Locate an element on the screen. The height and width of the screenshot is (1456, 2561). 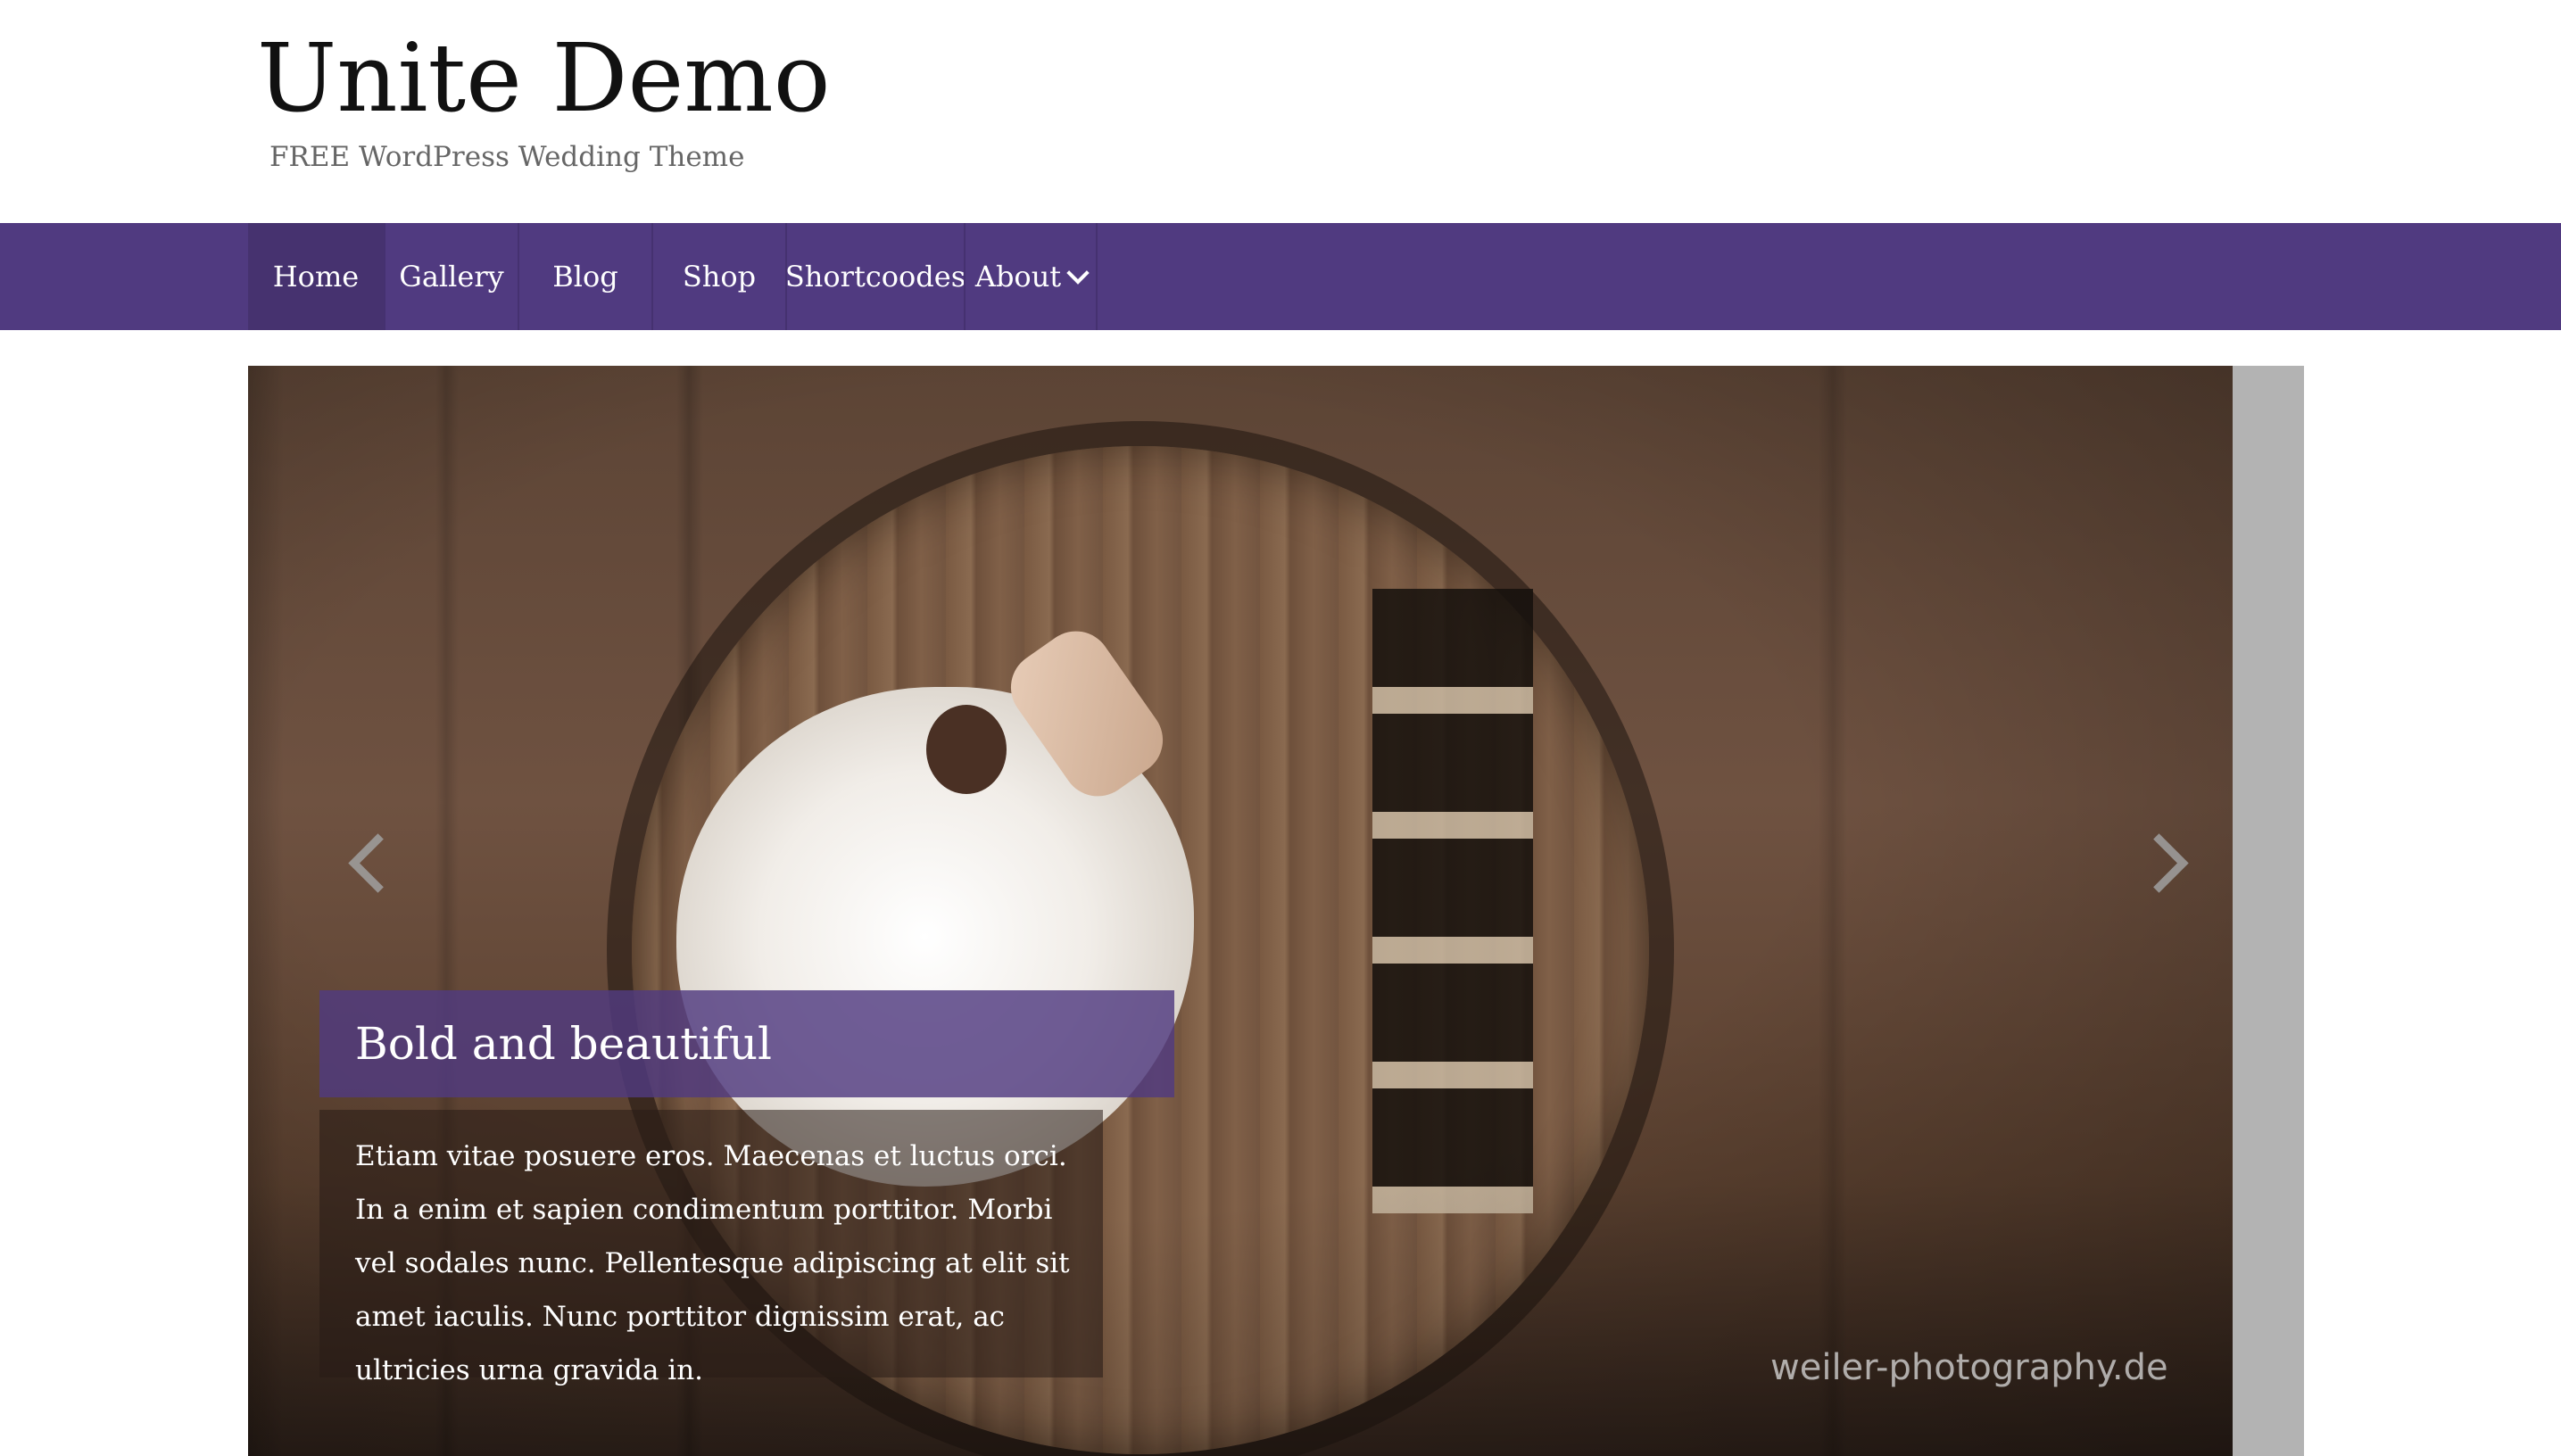
nav-item-blog: Blog is located at coordinates (584, 276).